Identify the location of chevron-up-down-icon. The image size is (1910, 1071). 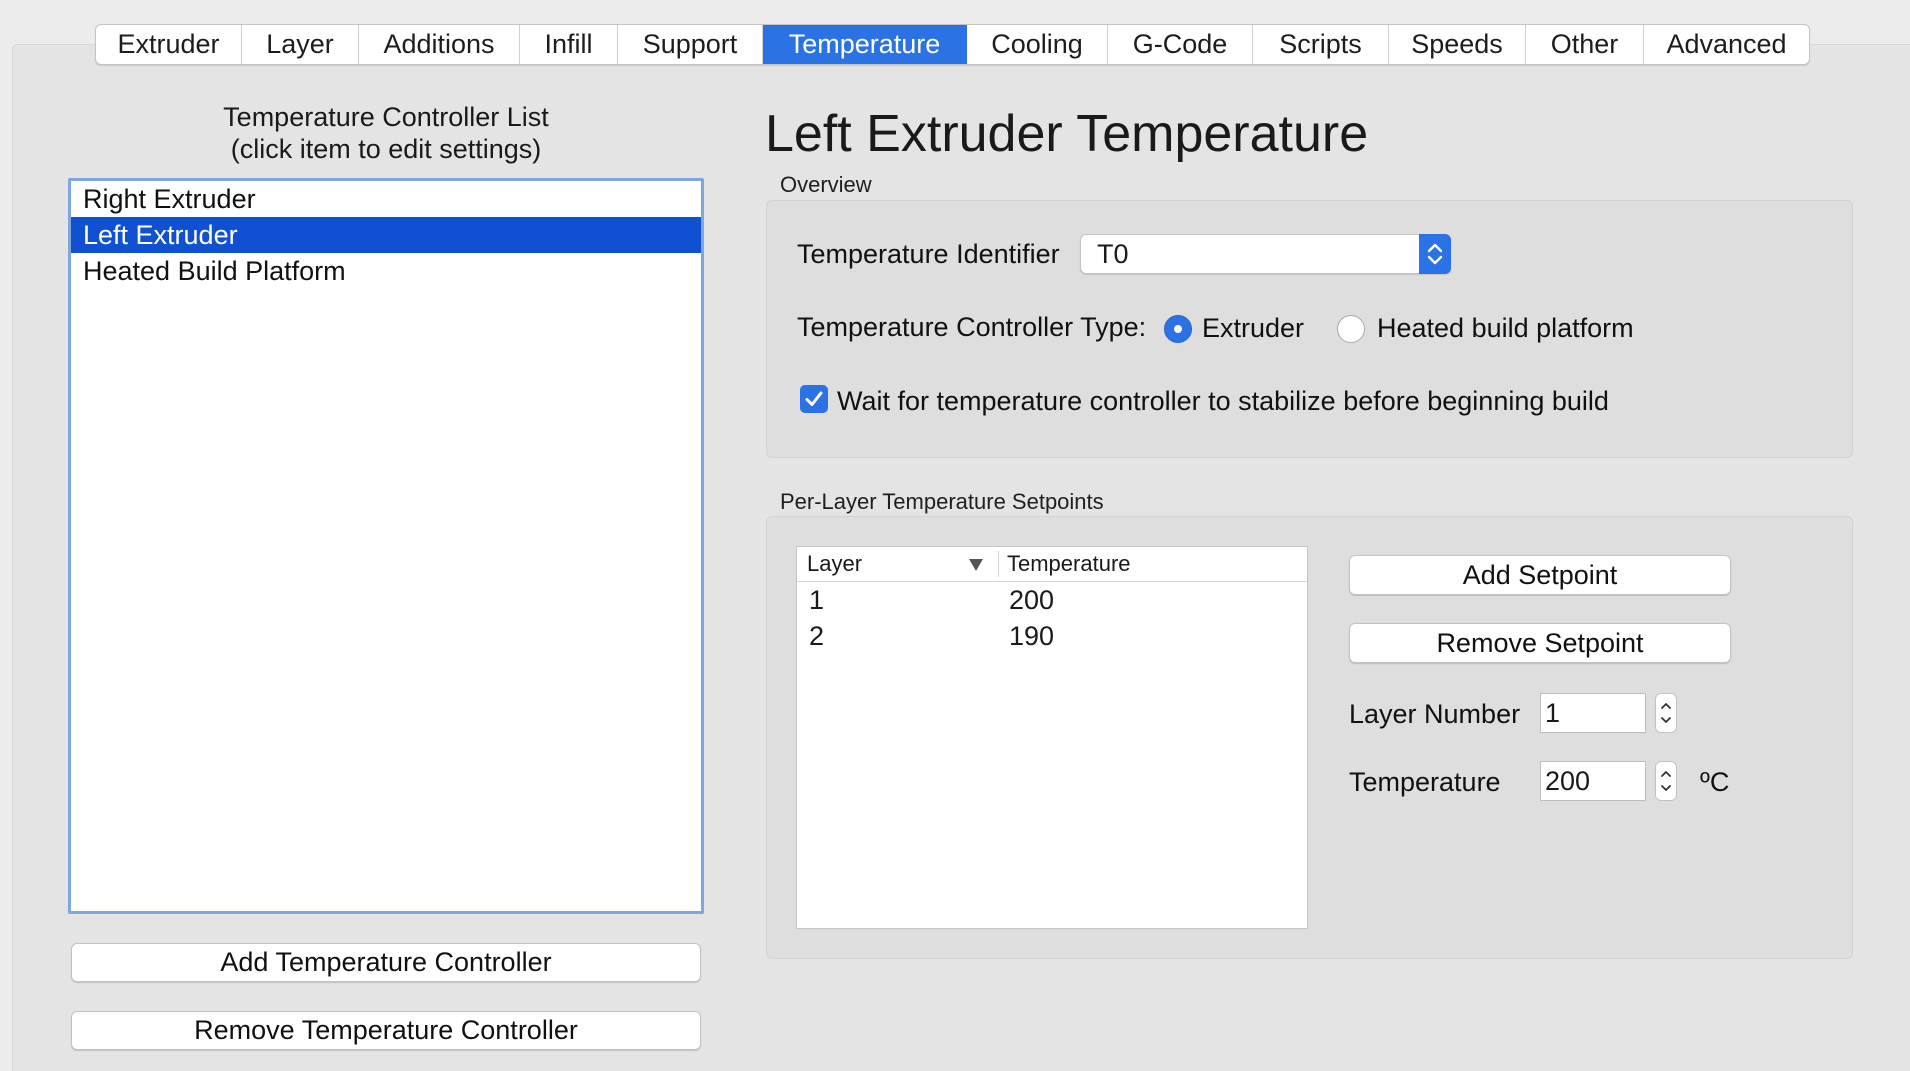
(1435, 254).